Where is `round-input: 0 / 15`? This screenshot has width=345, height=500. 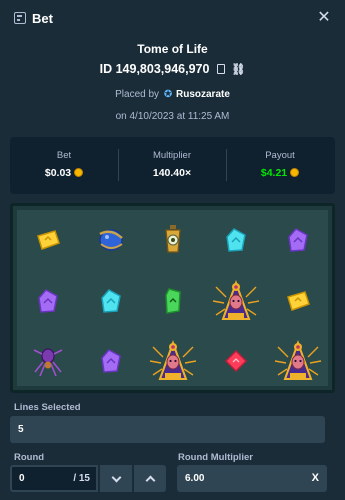
round-input: 0 / 15 is located at coordinates (54, 478).